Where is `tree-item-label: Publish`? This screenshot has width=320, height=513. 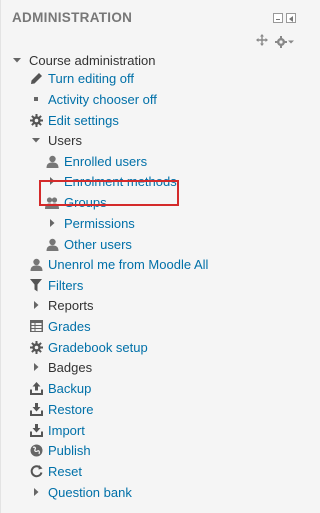 tree-item-label: Publish is located at coordinates (69, 450).